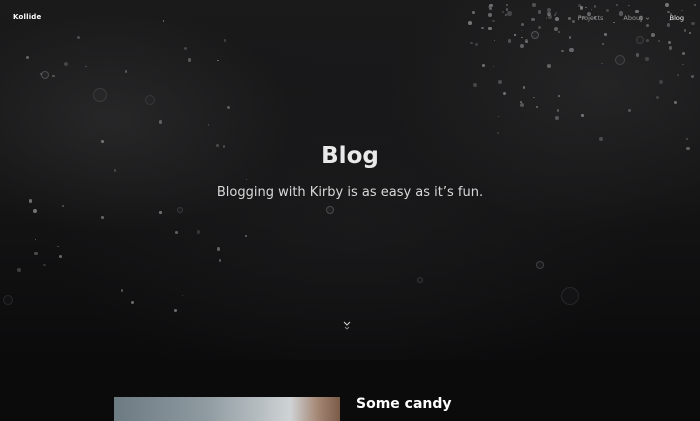  Describe the element at coordinates (350, 156) in the screenshot. I see `page-title: Blog` at that location.